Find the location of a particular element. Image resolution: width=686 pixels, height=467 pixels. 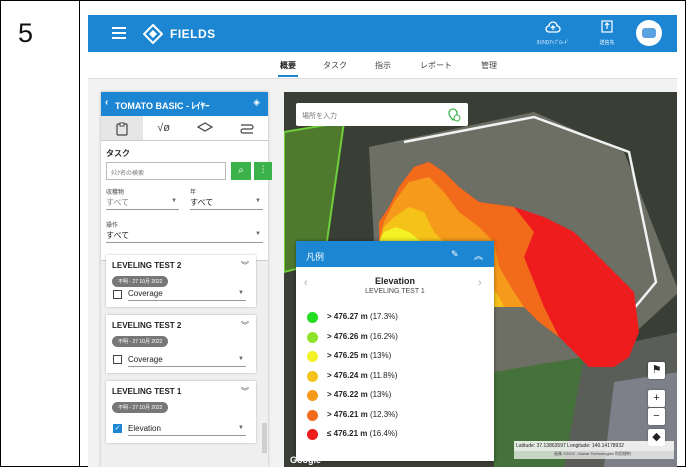

legend-value: > 476.22 m is located at coordinates (347, 394).